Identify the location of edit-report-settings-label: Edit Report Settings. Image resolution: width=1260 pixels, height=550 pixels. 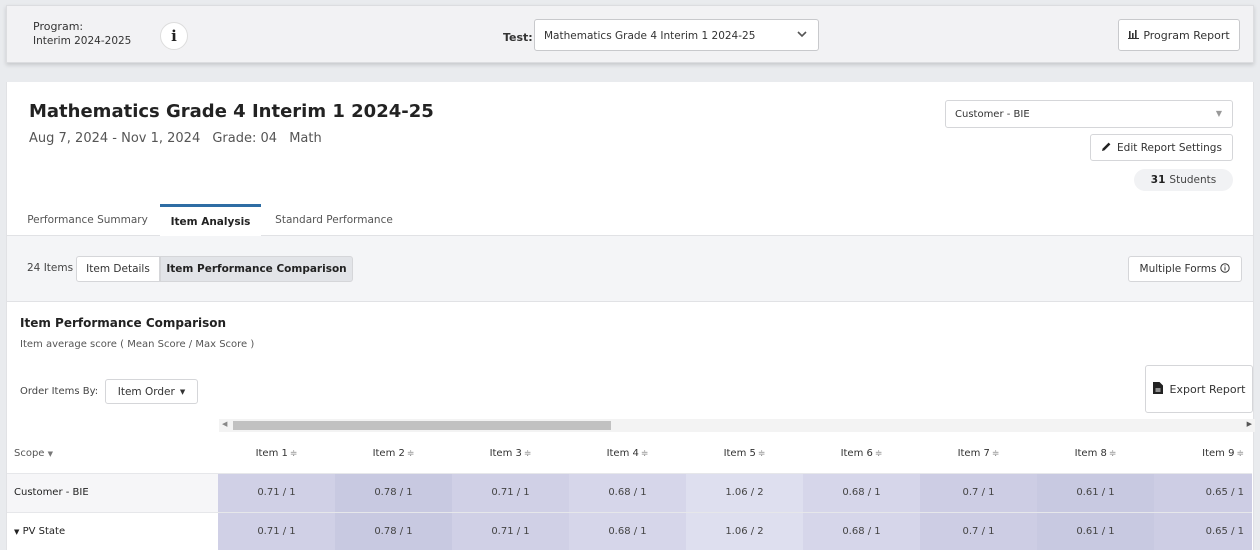
(1169, 147).